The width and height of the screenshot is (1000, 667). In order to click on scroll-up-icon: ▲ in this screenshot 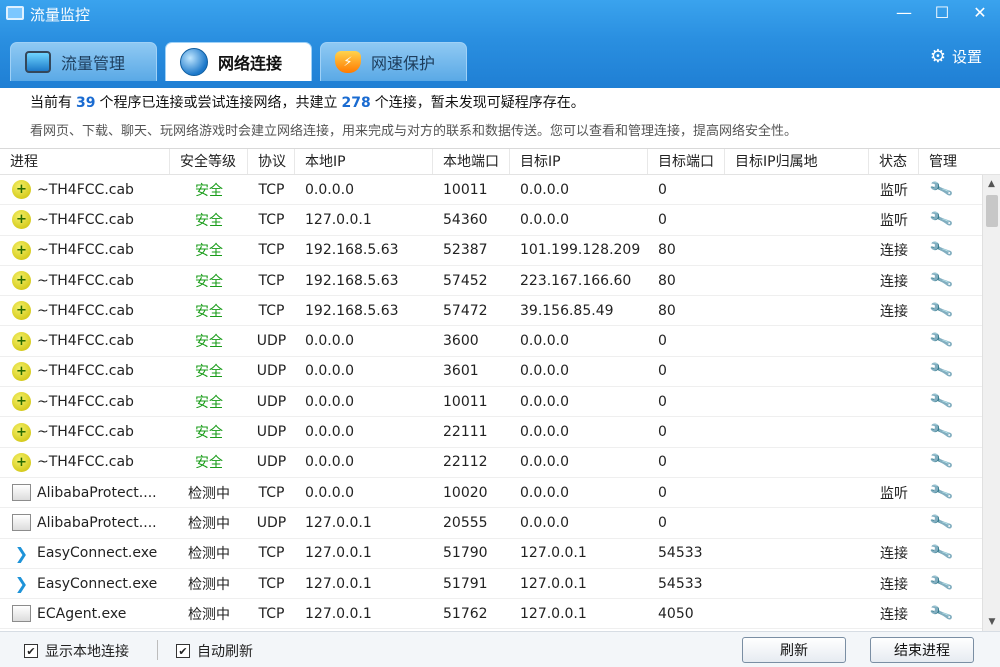, I will do `click(991, 184)`.